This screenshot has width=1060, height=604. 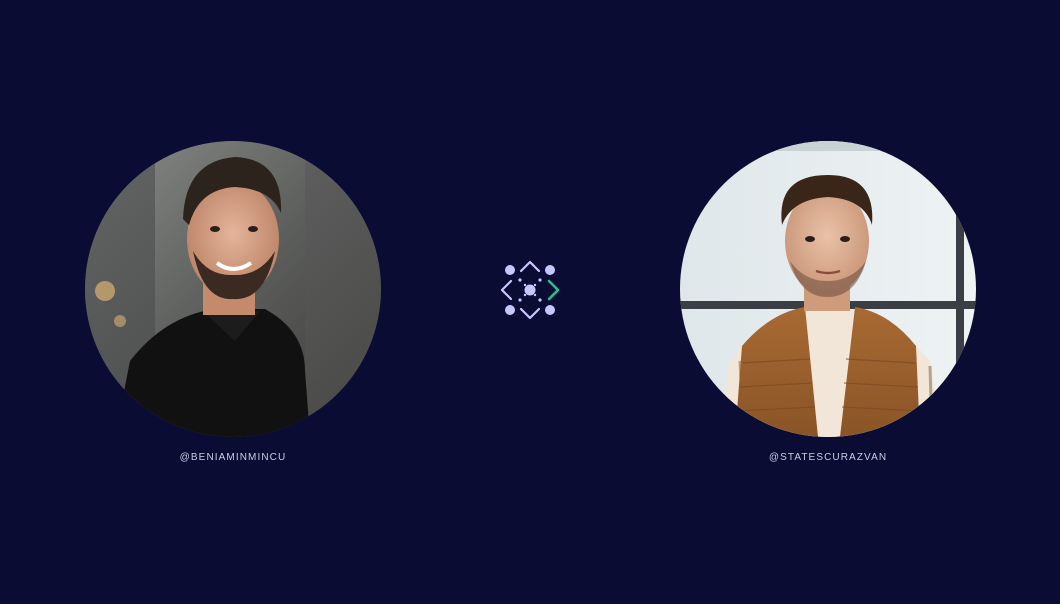 I want to click on avatar-left, so click(x=233, y=289).